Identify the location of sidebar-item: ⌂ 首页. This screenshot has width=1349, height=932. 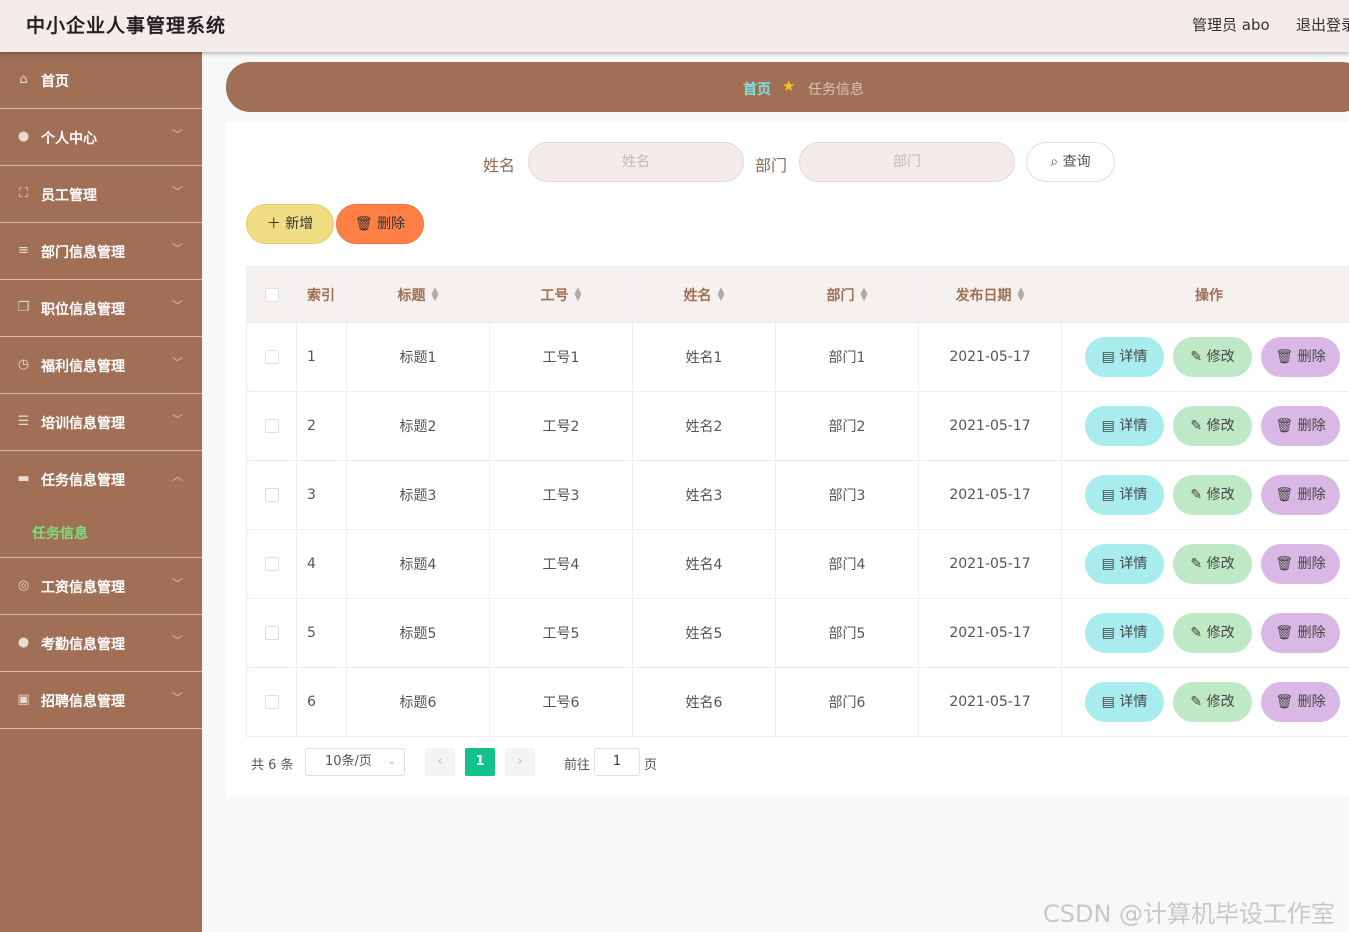
(101, 80).